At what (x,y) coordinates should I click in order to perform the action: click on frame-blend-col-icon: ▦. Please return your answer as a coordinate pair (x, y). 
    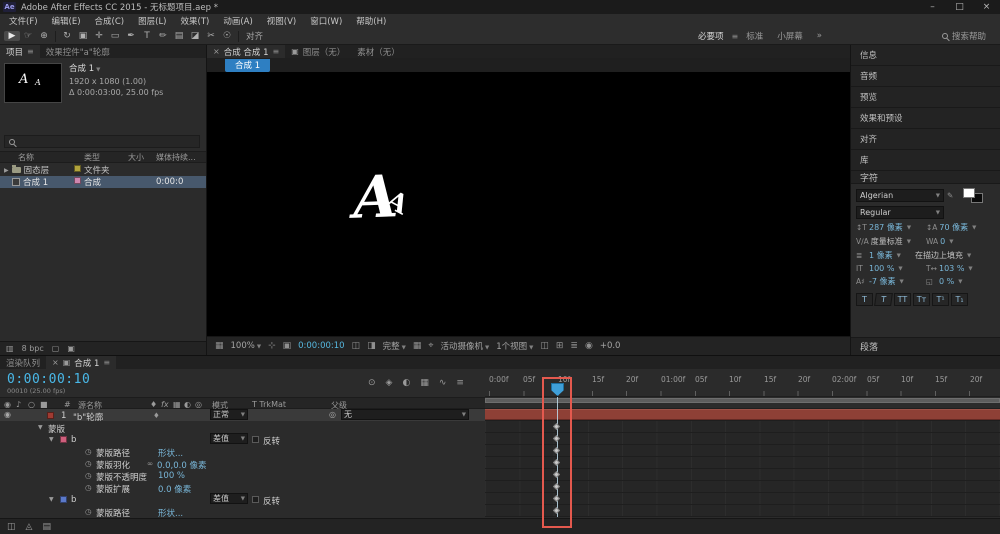
    Looking at the image, I should click on (177, 404).